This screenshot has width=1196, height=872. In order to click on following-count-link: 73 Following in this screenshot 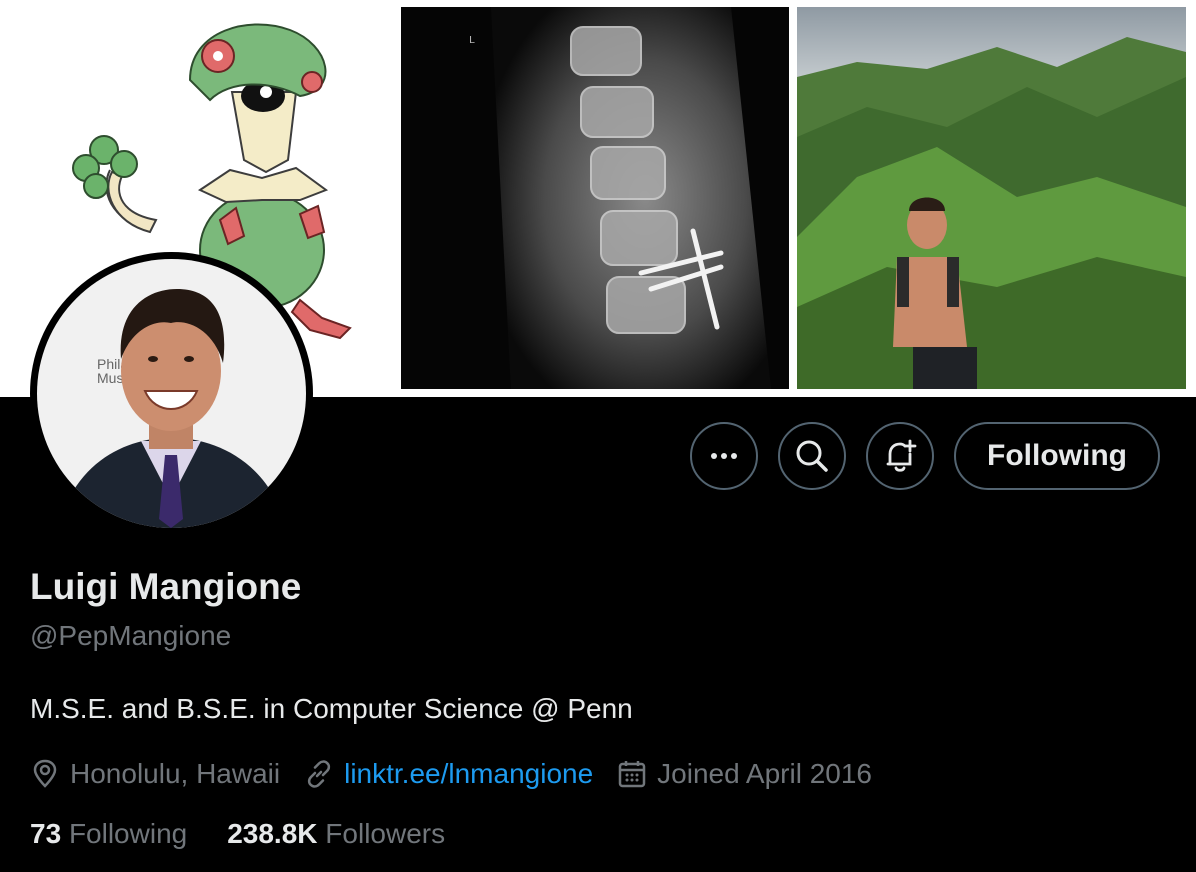, I will do `click(108, 834)`.